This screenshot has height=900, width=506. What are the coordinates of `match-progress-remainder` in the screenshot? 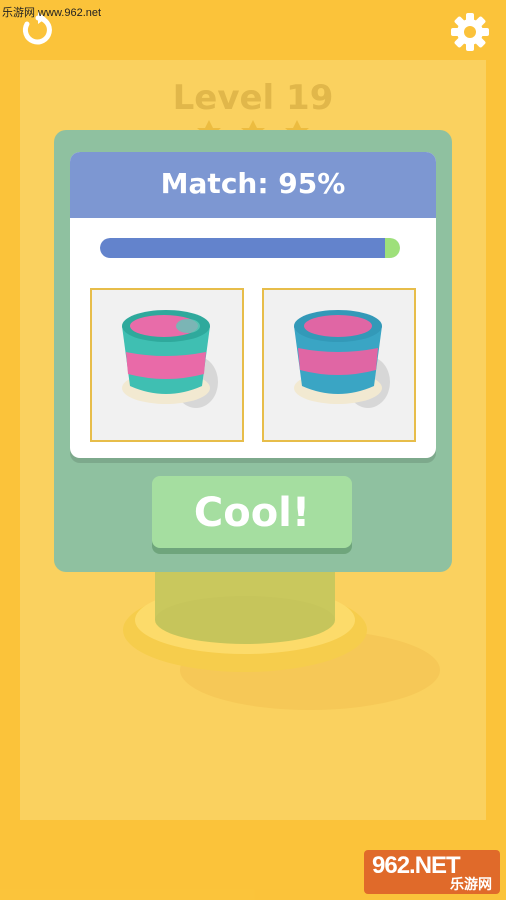 It's located at (392, 248).